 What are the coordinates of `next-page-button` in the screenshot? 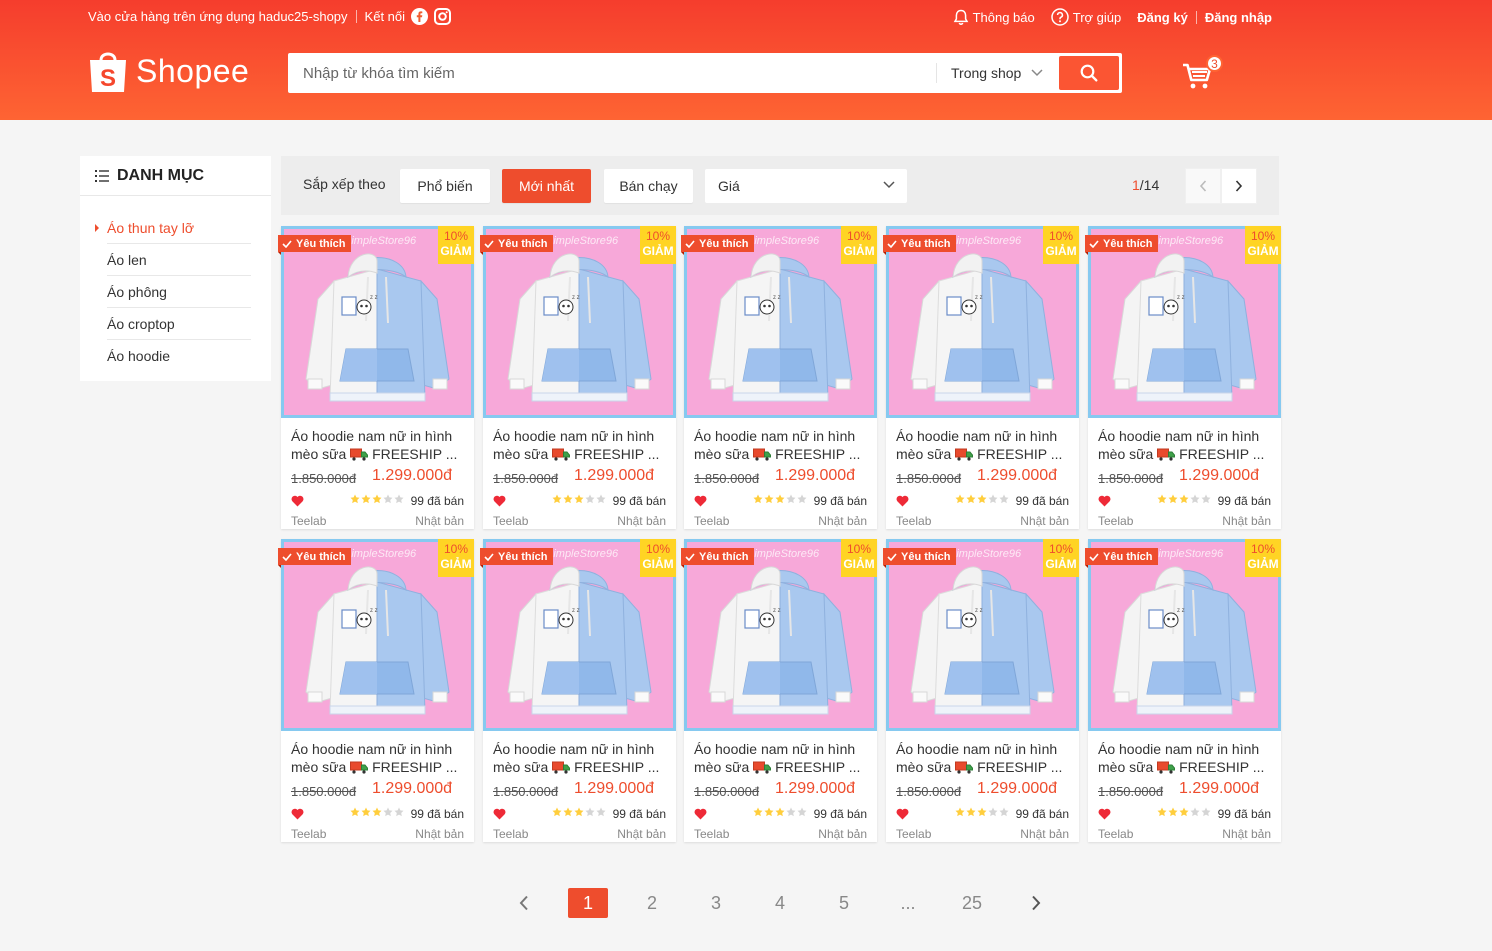 It's located at (1036, 903).